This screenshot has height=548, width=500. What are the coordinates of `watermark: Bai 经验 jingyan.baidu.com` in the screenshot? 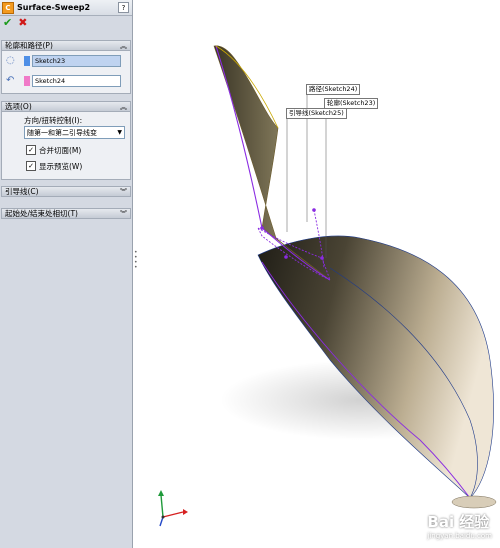 It's located at (459, 525).